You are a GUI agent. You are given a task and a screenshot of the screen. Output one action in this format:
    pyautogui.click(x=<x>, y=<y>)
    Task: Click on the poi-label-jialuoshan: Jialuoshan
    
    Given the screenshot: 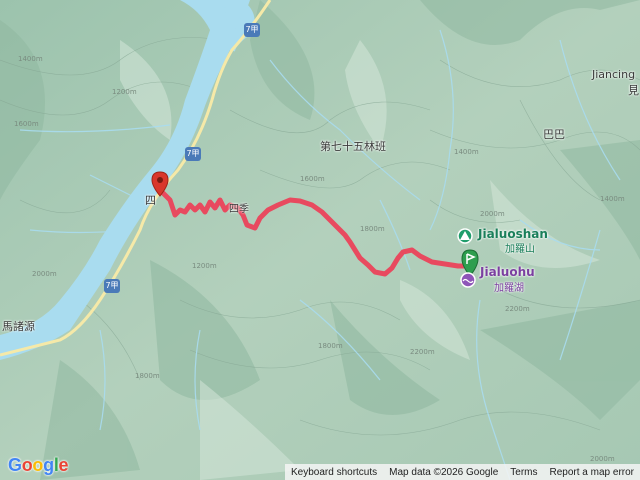 What is the action you would take?
    pyautogui.click(x=513, y=234)
    